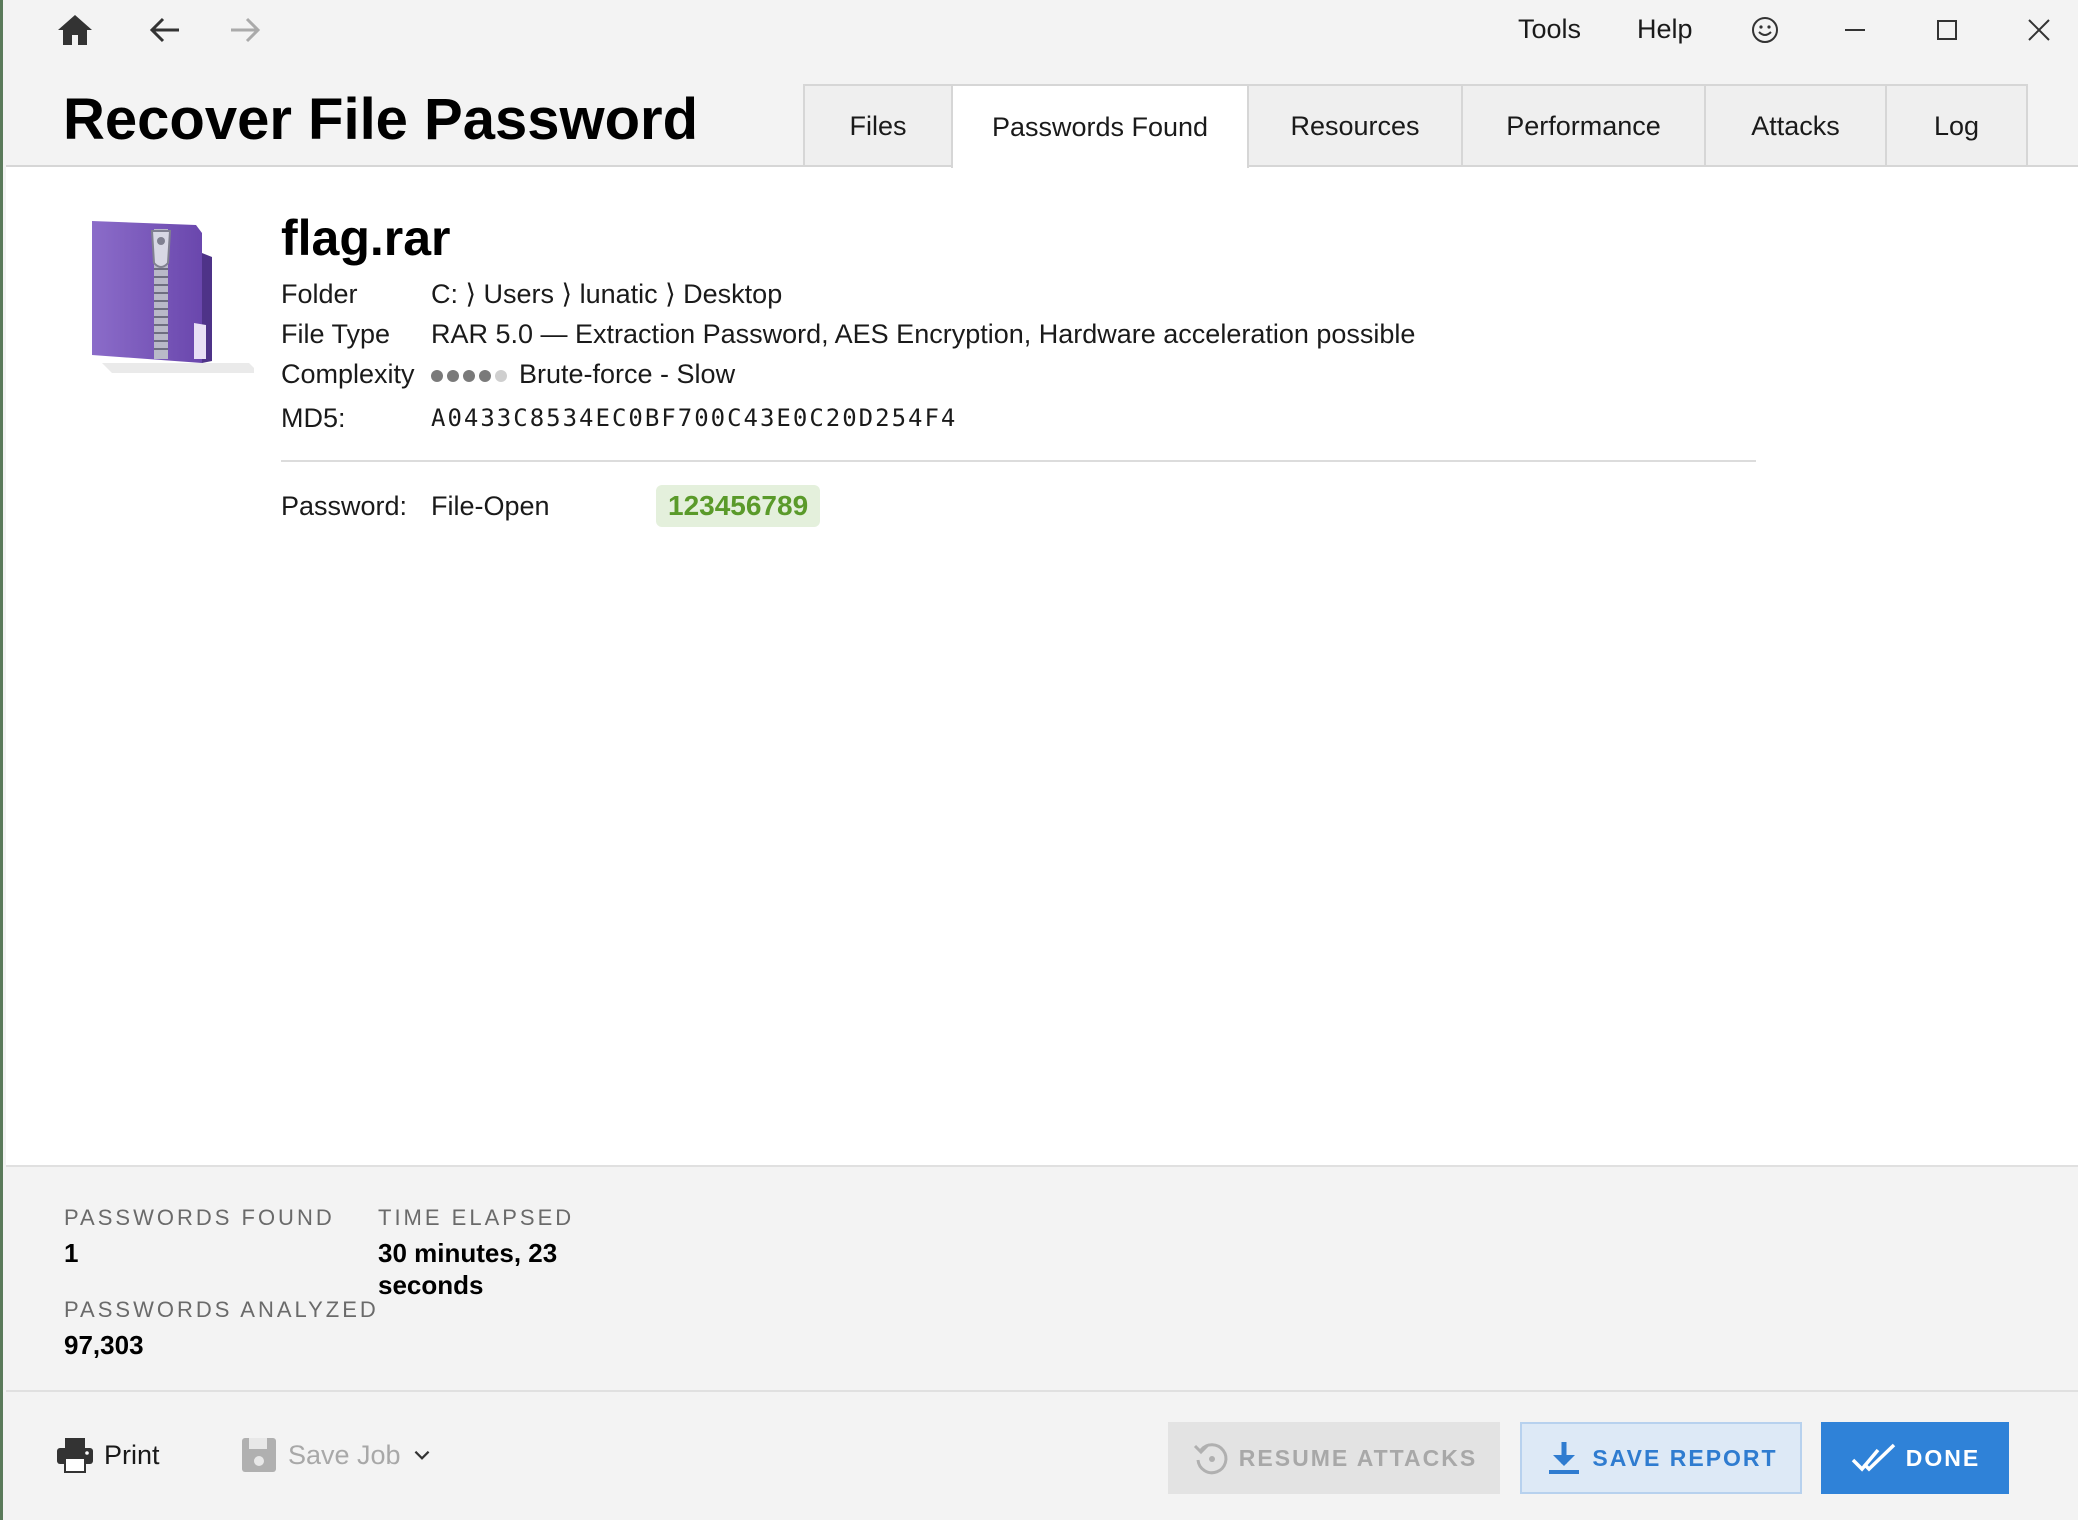 This screenshot has width=2078, height=1520. I want to click on arrow-left-icon, so click(164, 30).